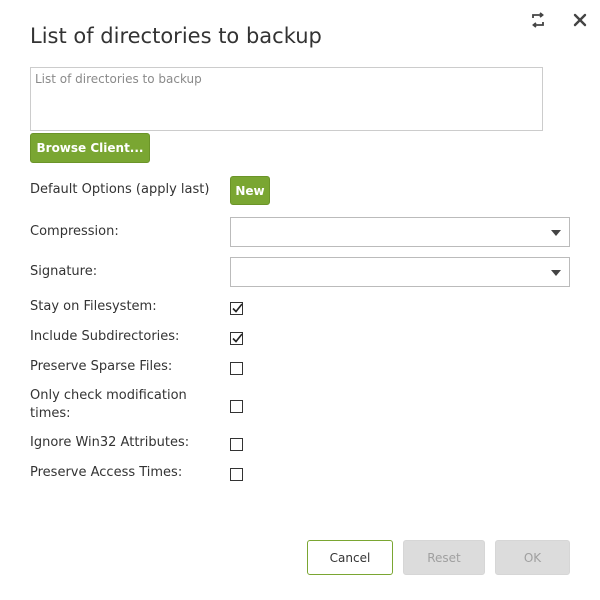 This screenshot has height=600, width=600. What do you see at coordinates (250, 190) in the screenshot?
I see `new-default-option-button: New` at bounding box center [250, 190].